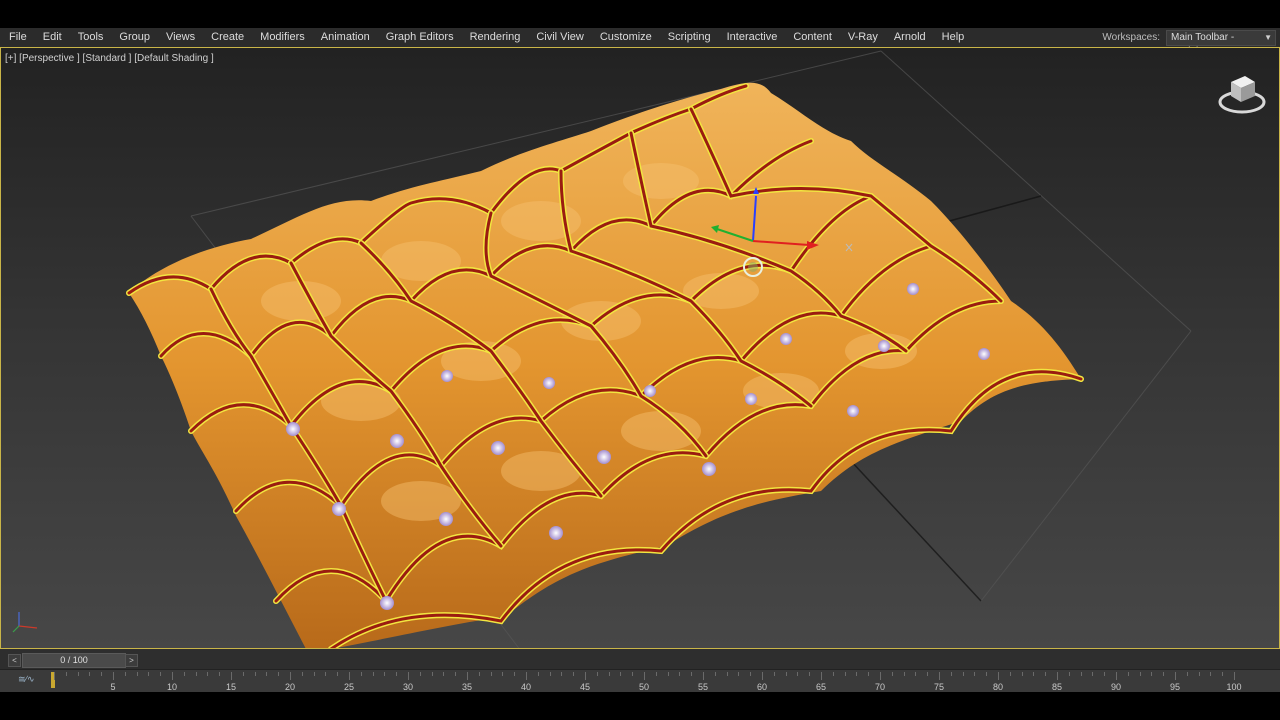  What do you see at coordinates (559, 37) in the screenshot?
I see `menu-civil-view: Civil View` at bounding box center [559, 37].